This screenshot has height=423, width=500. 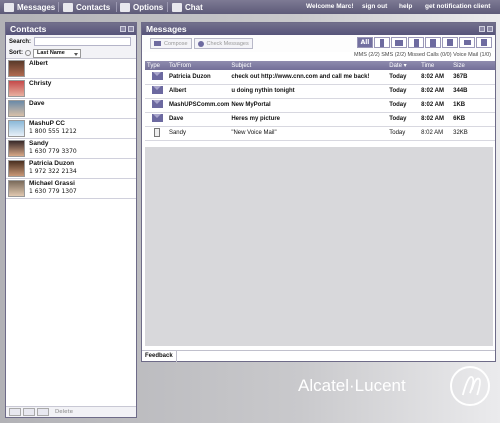 I want to click on alcatel-lucent-logo-text: Alcatel·Lucent, so click(x=352, y=385).